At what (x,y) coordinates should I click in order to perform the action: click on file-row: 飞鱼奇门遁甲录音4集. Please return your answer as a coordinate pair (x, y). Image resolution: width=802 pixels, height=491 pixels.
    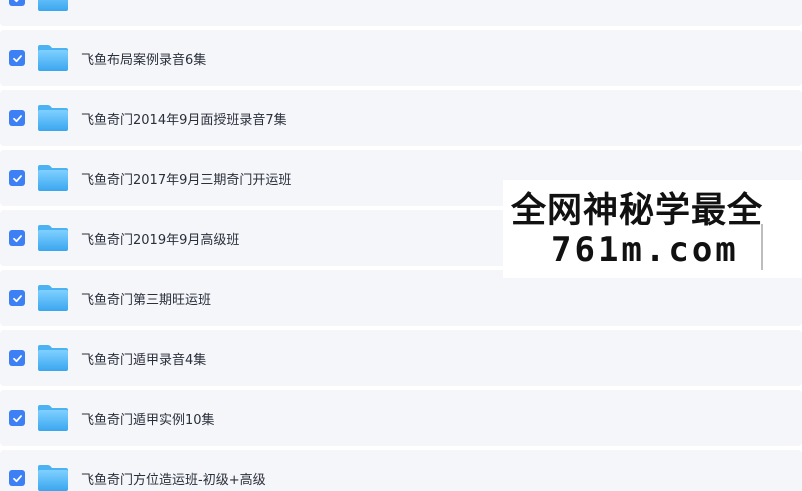
    Looking at the image, I should click on (401, 358).